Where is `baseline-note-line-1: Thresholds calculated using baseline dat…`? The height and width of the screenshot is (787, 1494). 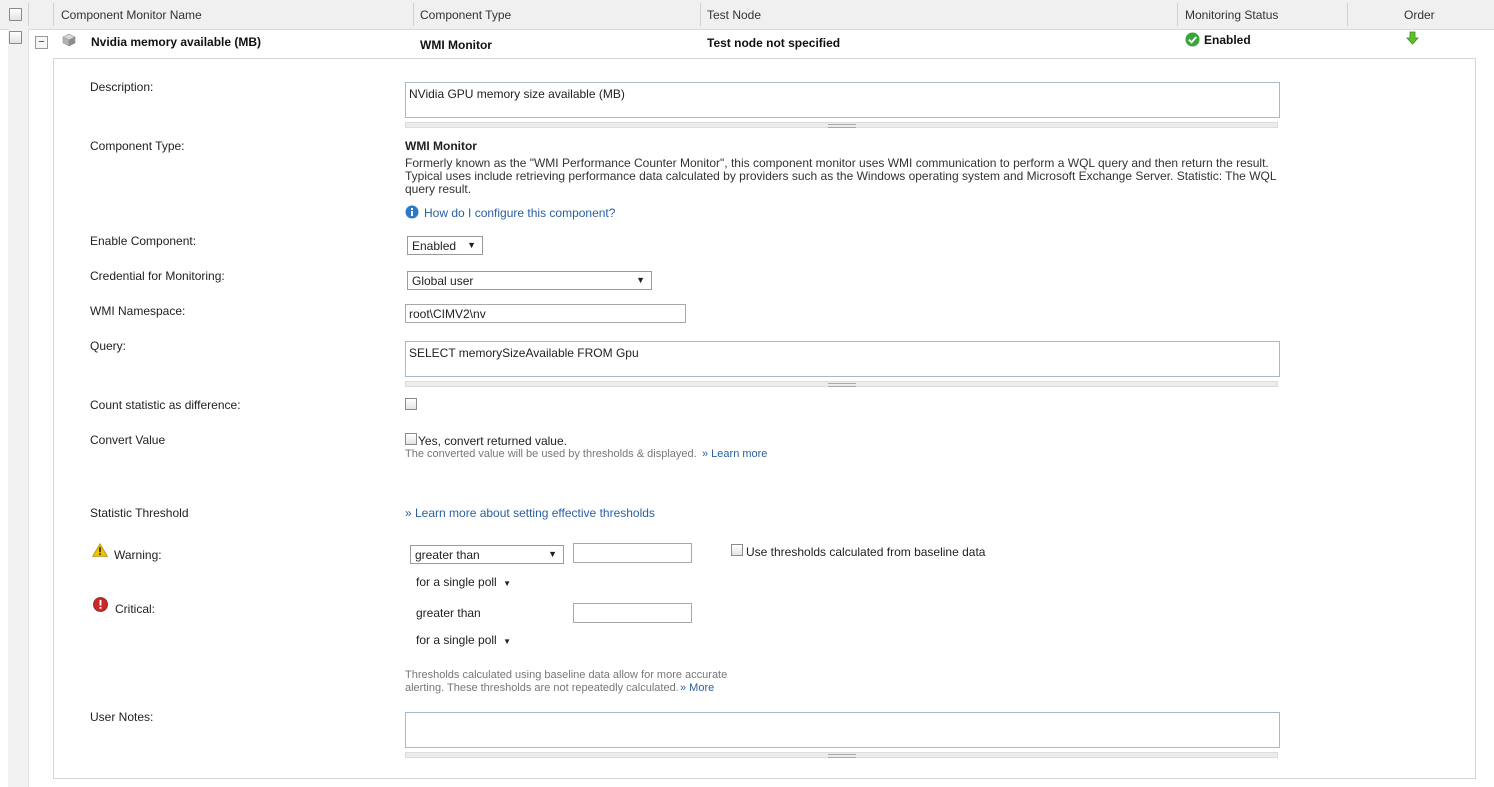 baseline-note-line-1: Thresholds calculated using baseline dat… is located at coordinates (566, 675).